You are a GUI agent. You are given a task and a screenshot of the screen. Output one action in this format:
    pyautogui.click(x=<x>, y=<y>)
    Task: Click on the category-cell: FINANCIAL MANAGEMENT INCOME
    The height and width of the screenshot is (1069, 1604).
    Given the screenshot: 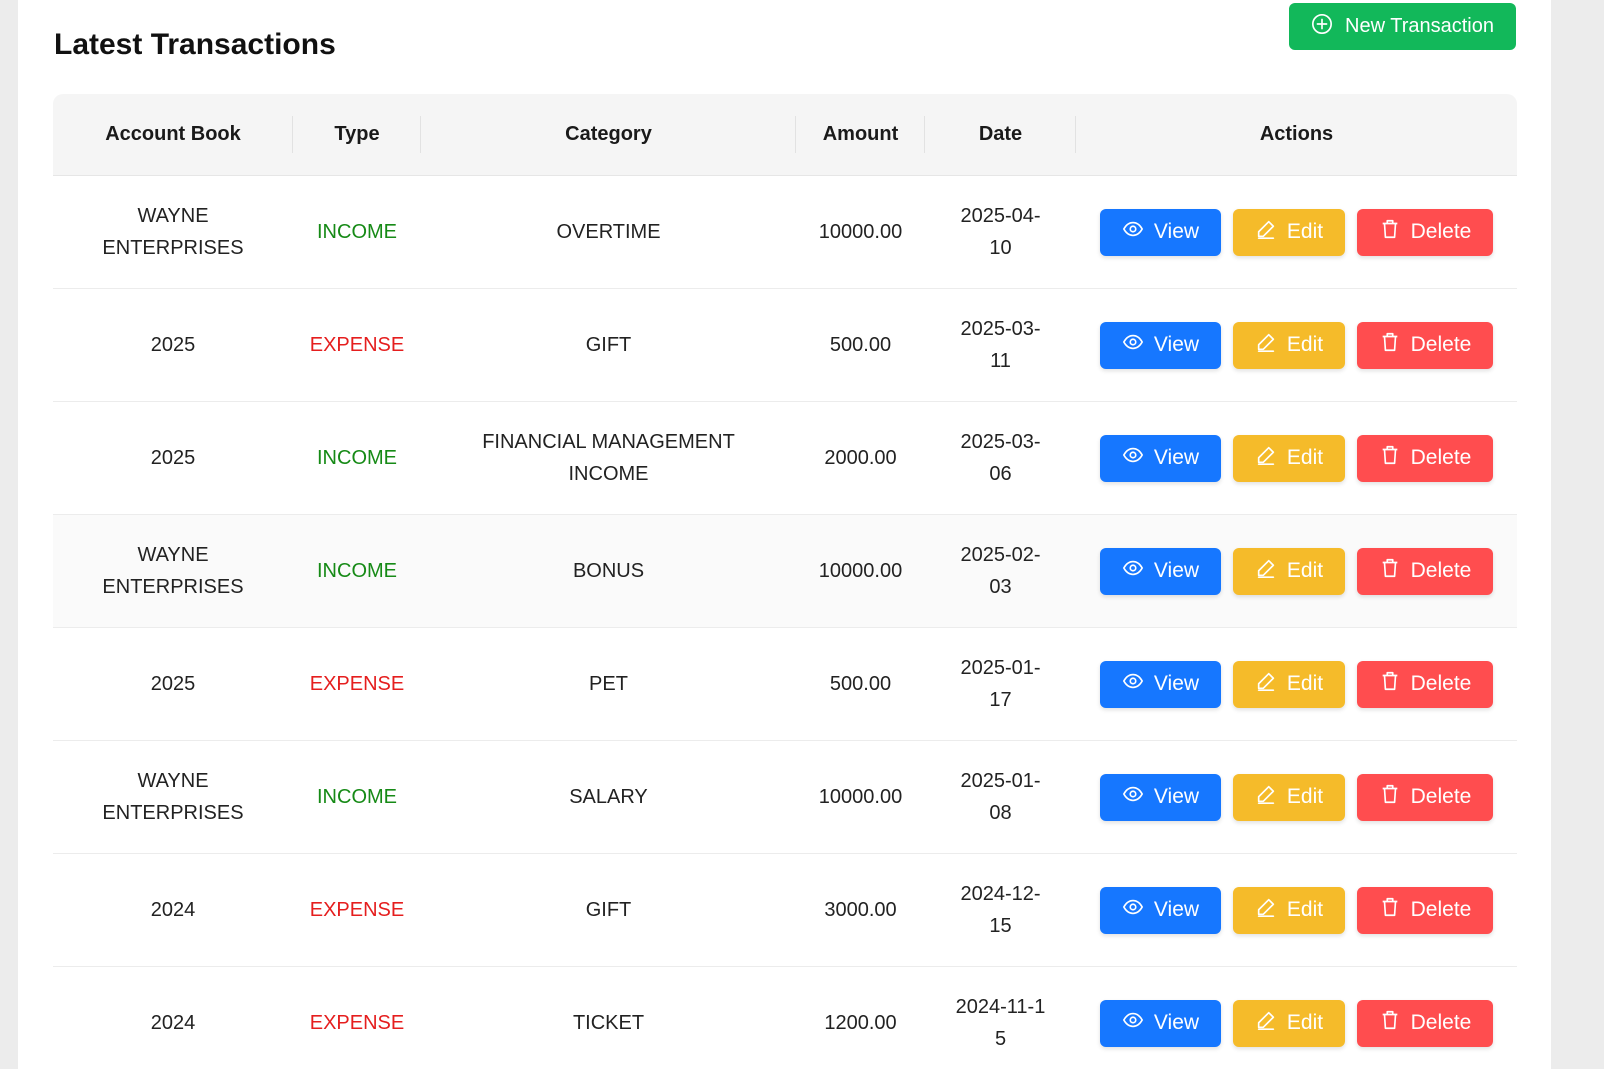 What is the action you would take?
    pyautogui.click(x=608, y=458)
    